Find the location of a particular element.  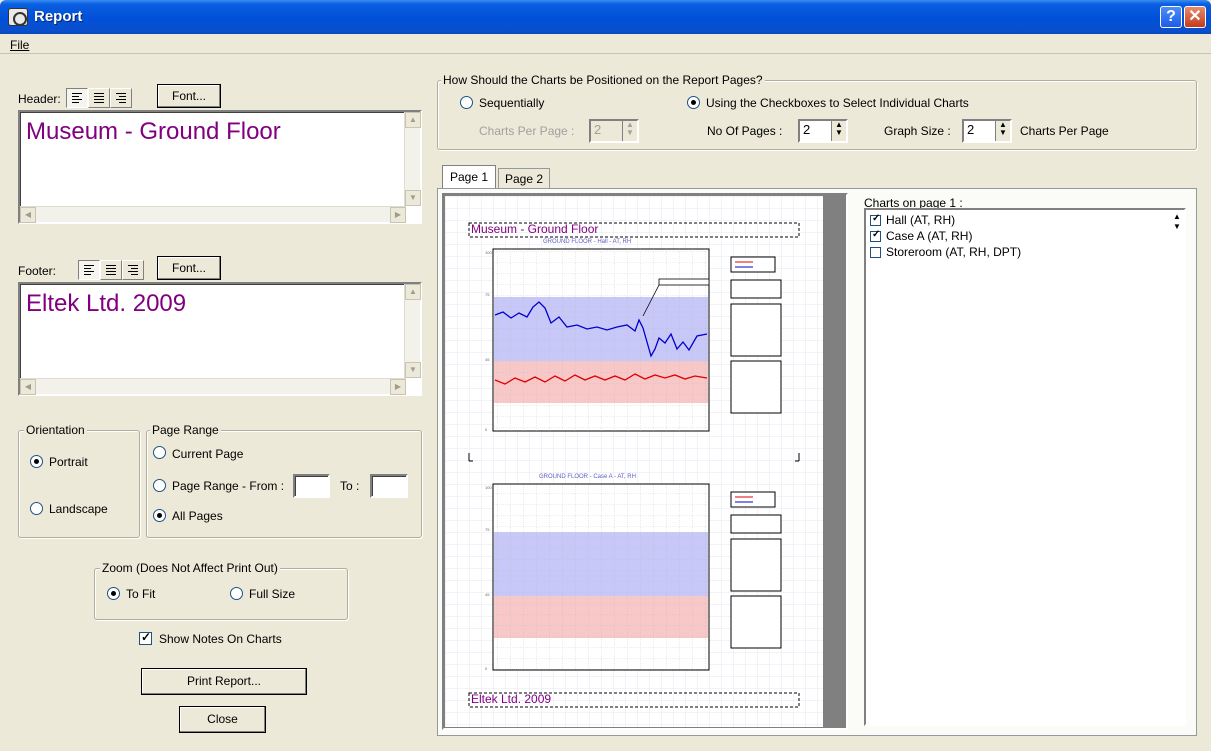

chart-checkbox-storeroom is located at coordinates (875, 252).